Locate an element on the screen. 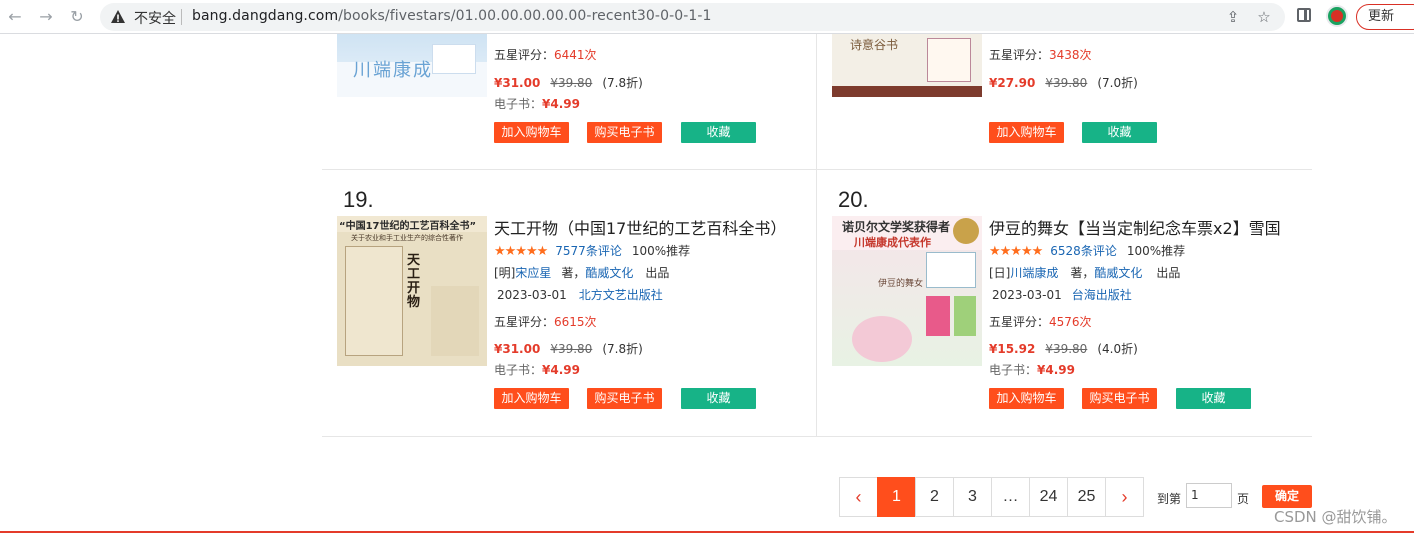 Image resolution: width=1414 pixels, height=533 pixels. rating-count: 3438次 is located at coordinates (1070, 55).